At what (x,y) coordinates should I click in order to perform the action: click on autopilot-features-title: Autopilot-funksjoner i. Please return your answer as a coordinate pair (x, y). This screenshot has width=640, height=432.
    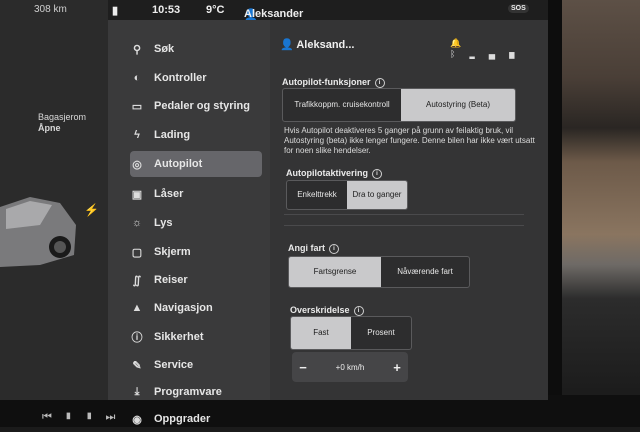
    Looking at the image, I should click on (333, 82).